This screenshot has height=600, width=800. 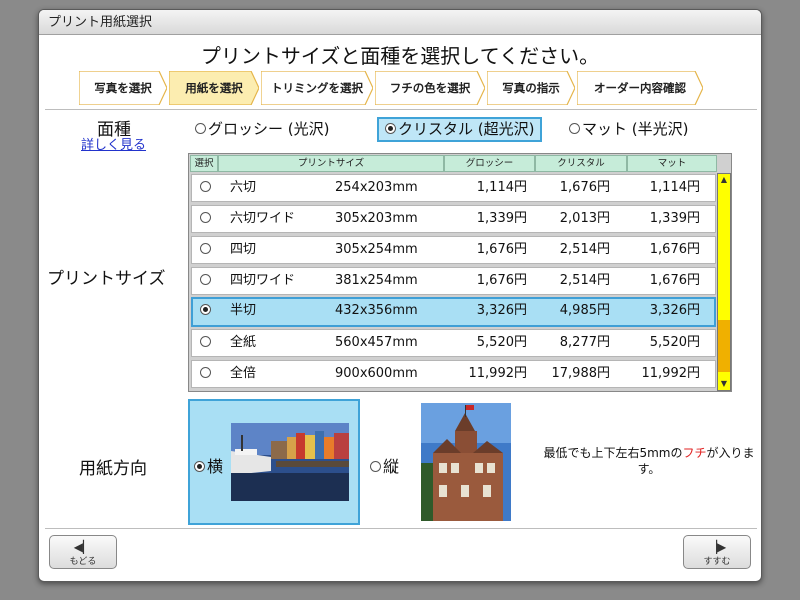 What do you see at coordinates (376, 249) in the screenshot?
I see `row-size: 305x254mm` at bounding box center [376, 249].